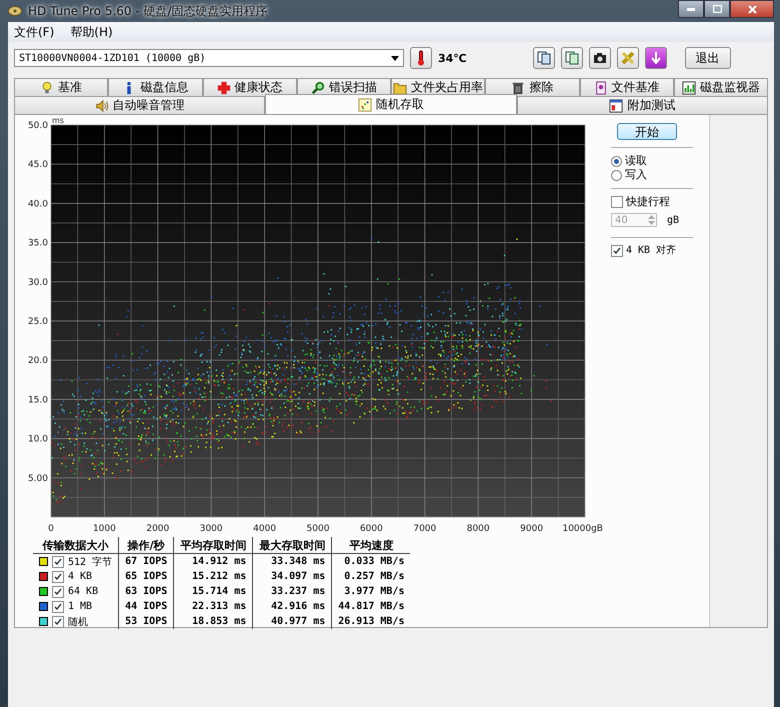 The height and width of the screenshot is (707, 780). Describe the element at coordinates (627, 87) in the screenshot. I see `tab: 文件基准` at that location.